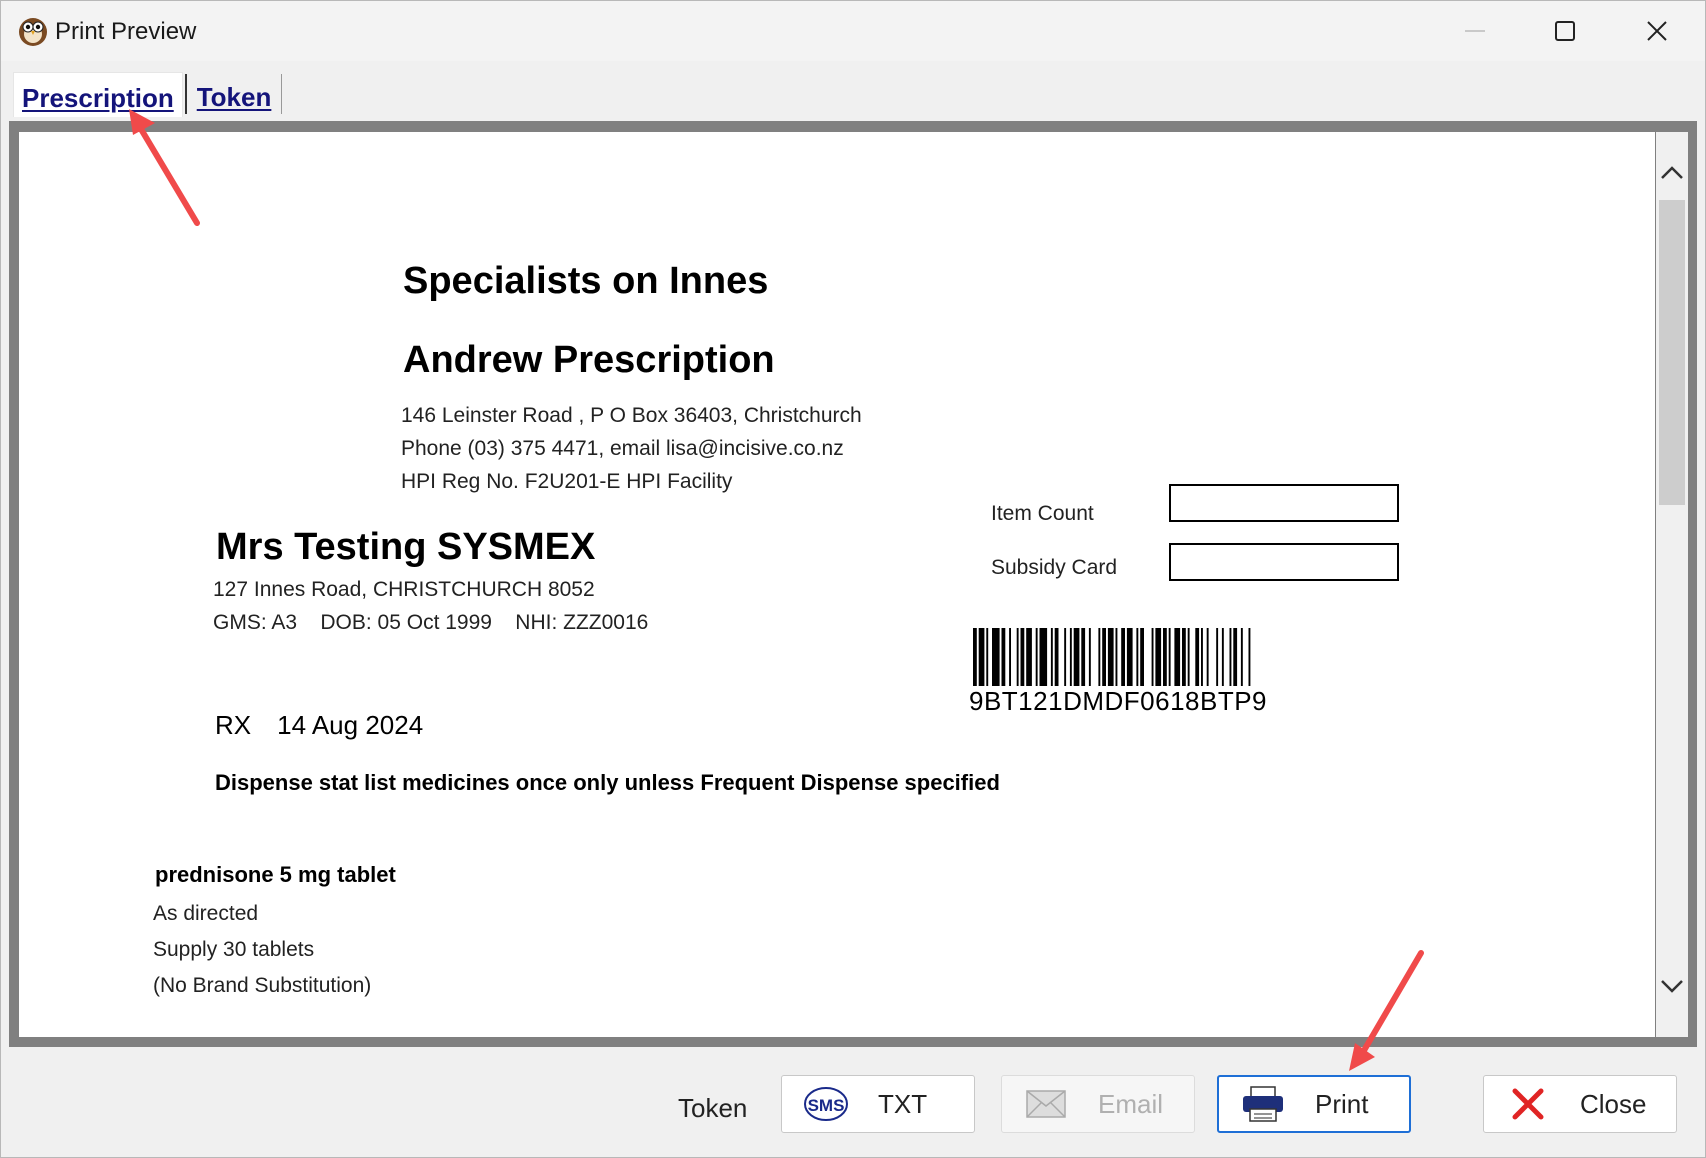 The width and height of the screenshot is (1706, 1158). I want to click on window-title: Print Preview, so click(126, 31).